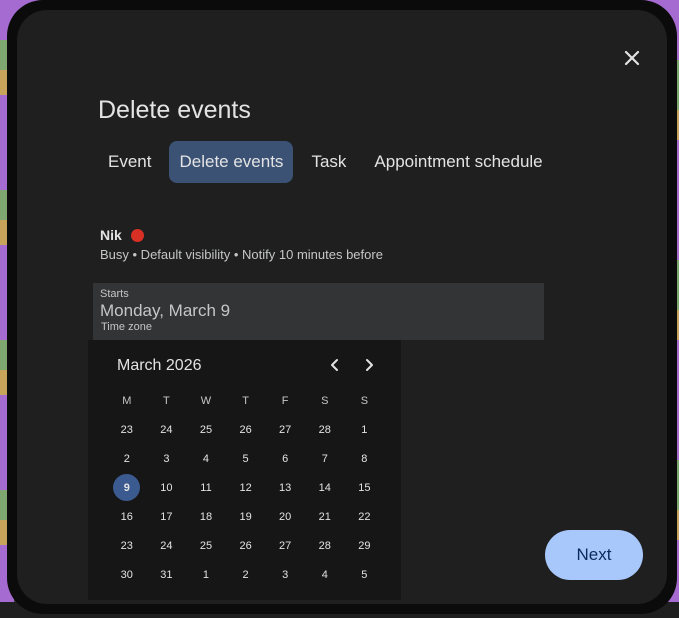  I want to click on day-number: 8, so click(364, 458).